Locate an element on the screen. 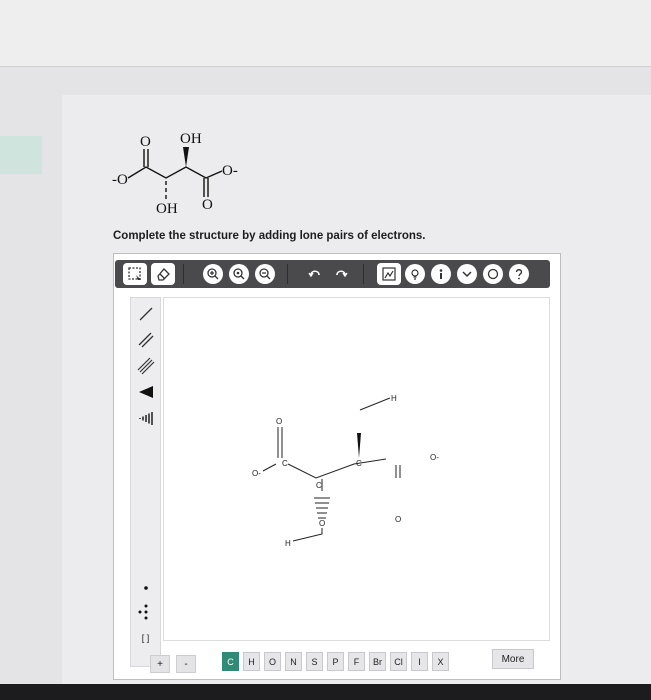  expand-icon is located at coordinates (467, 274).